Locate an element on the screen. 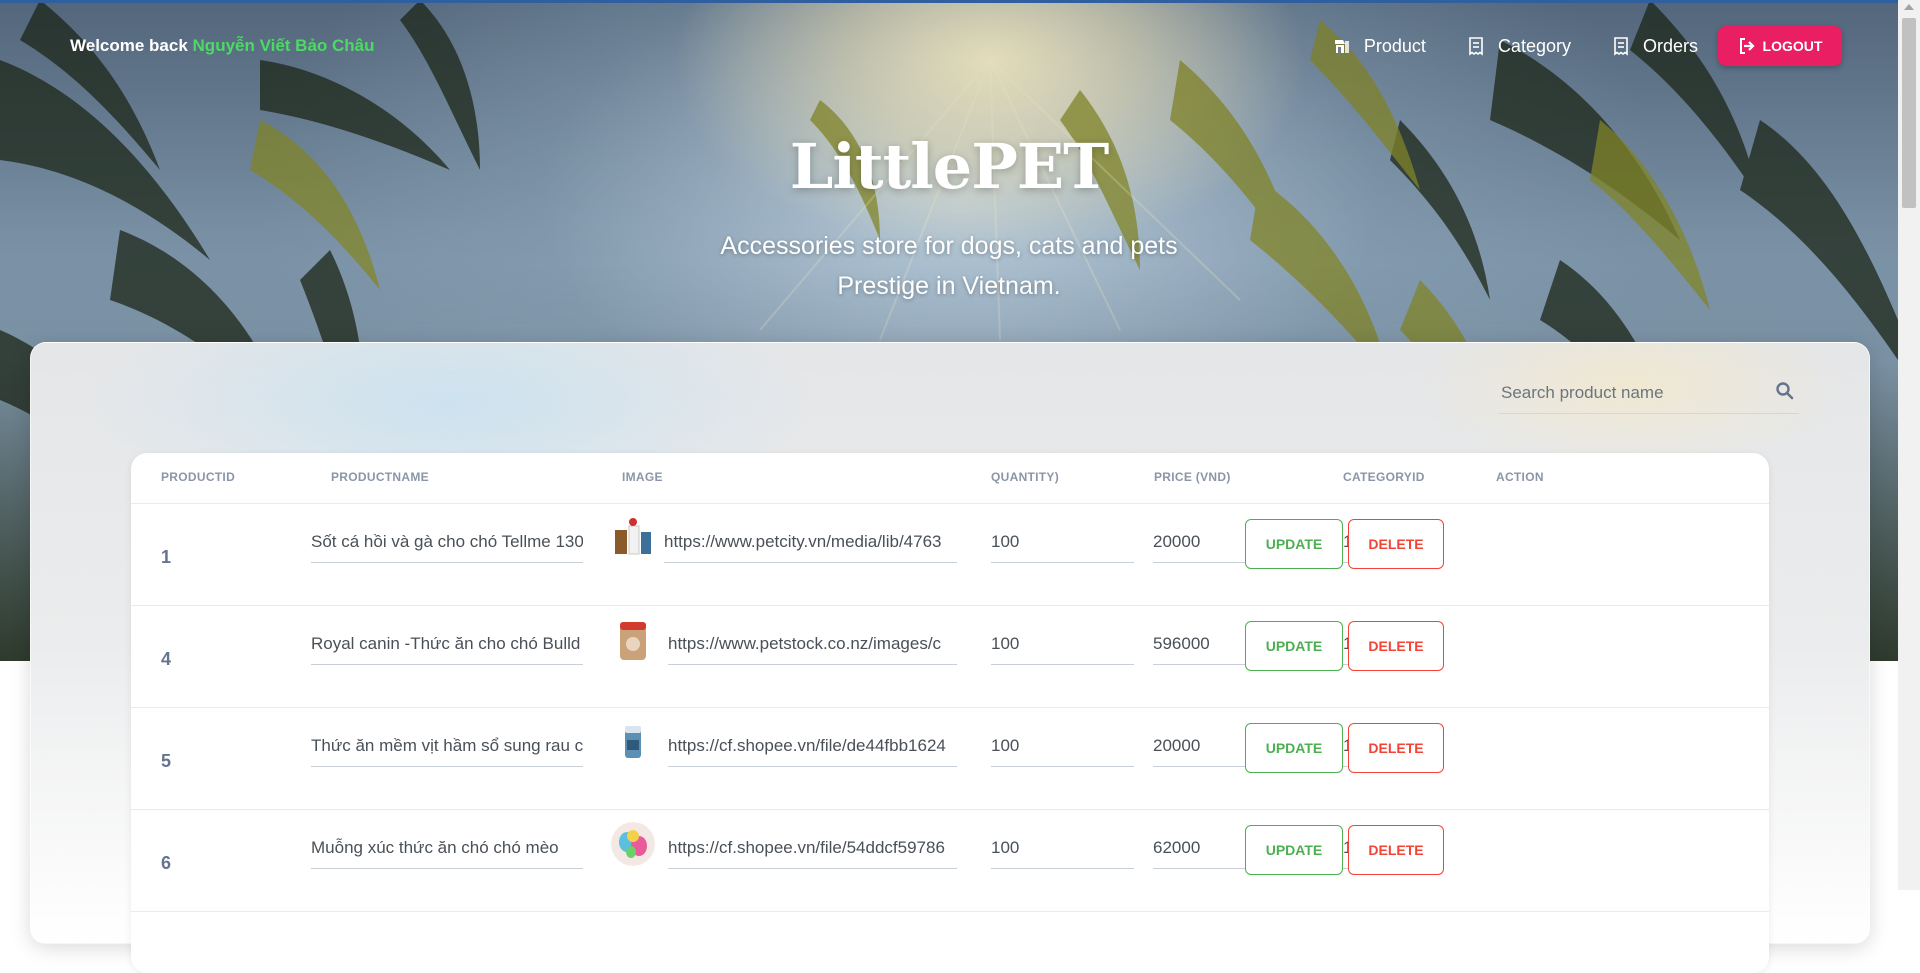 Image resolution: width=1920 pixels, height=973 pixels. welcome-prefix: Welcome back is located at coordinates (129, 45).